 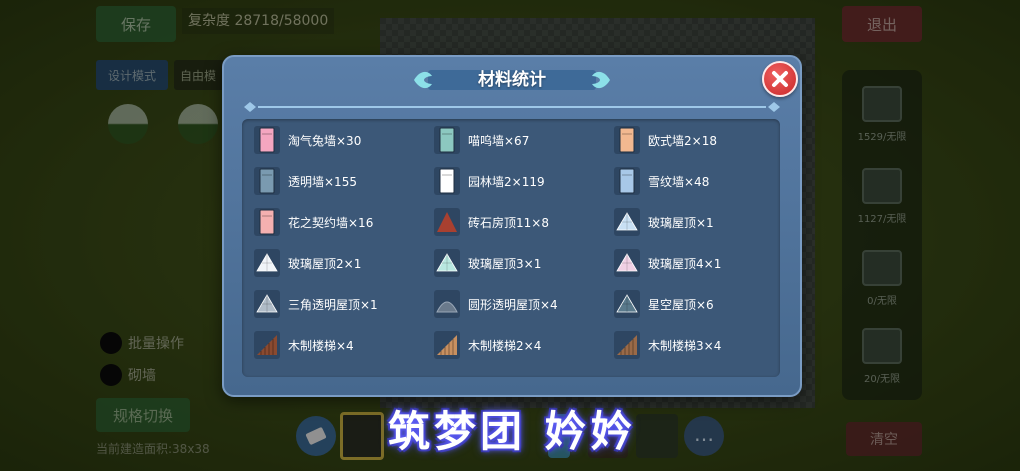 I want to click on material-item: 玻璃屋顶3×1, so click(x=487, y=263).